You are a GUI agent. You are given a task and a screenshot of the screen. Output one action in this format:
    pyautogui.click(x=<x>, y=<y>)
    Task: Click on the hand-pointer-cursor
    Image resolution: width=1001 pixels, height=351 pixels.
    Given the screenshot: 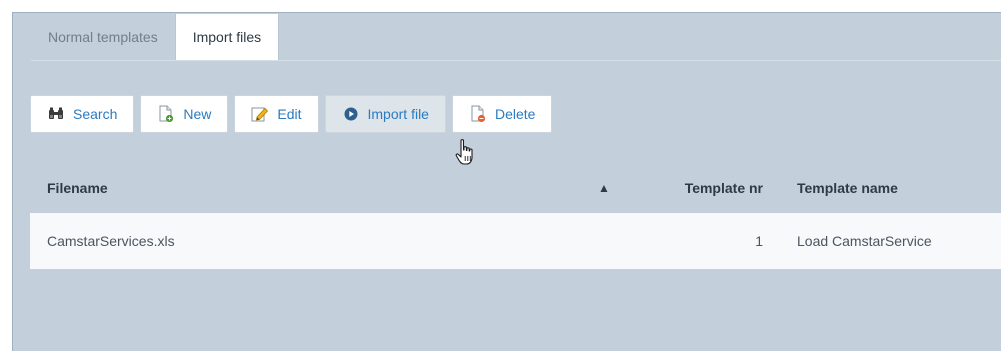 What is the action you would take?
    pyautogui.click(x=465, y=153)
    